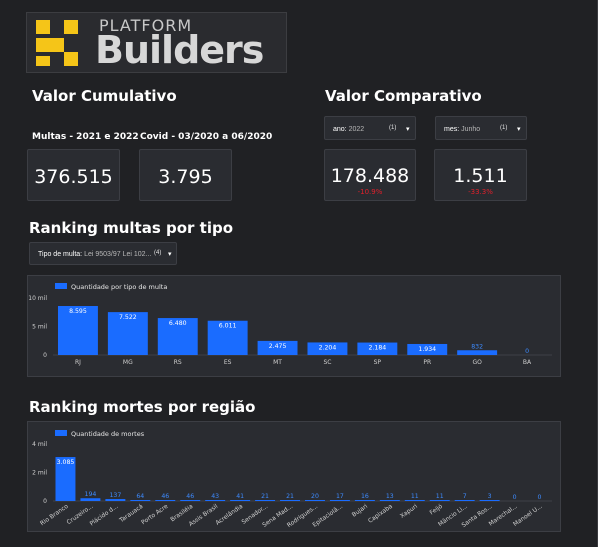 The width and height of the screenshot is (602, 549). What do you see at coordinates (85, 137) in the screenshot?
I see `cumulative-label-fines: Multas - 2021 e 2022` at bounding box center [85, 137].